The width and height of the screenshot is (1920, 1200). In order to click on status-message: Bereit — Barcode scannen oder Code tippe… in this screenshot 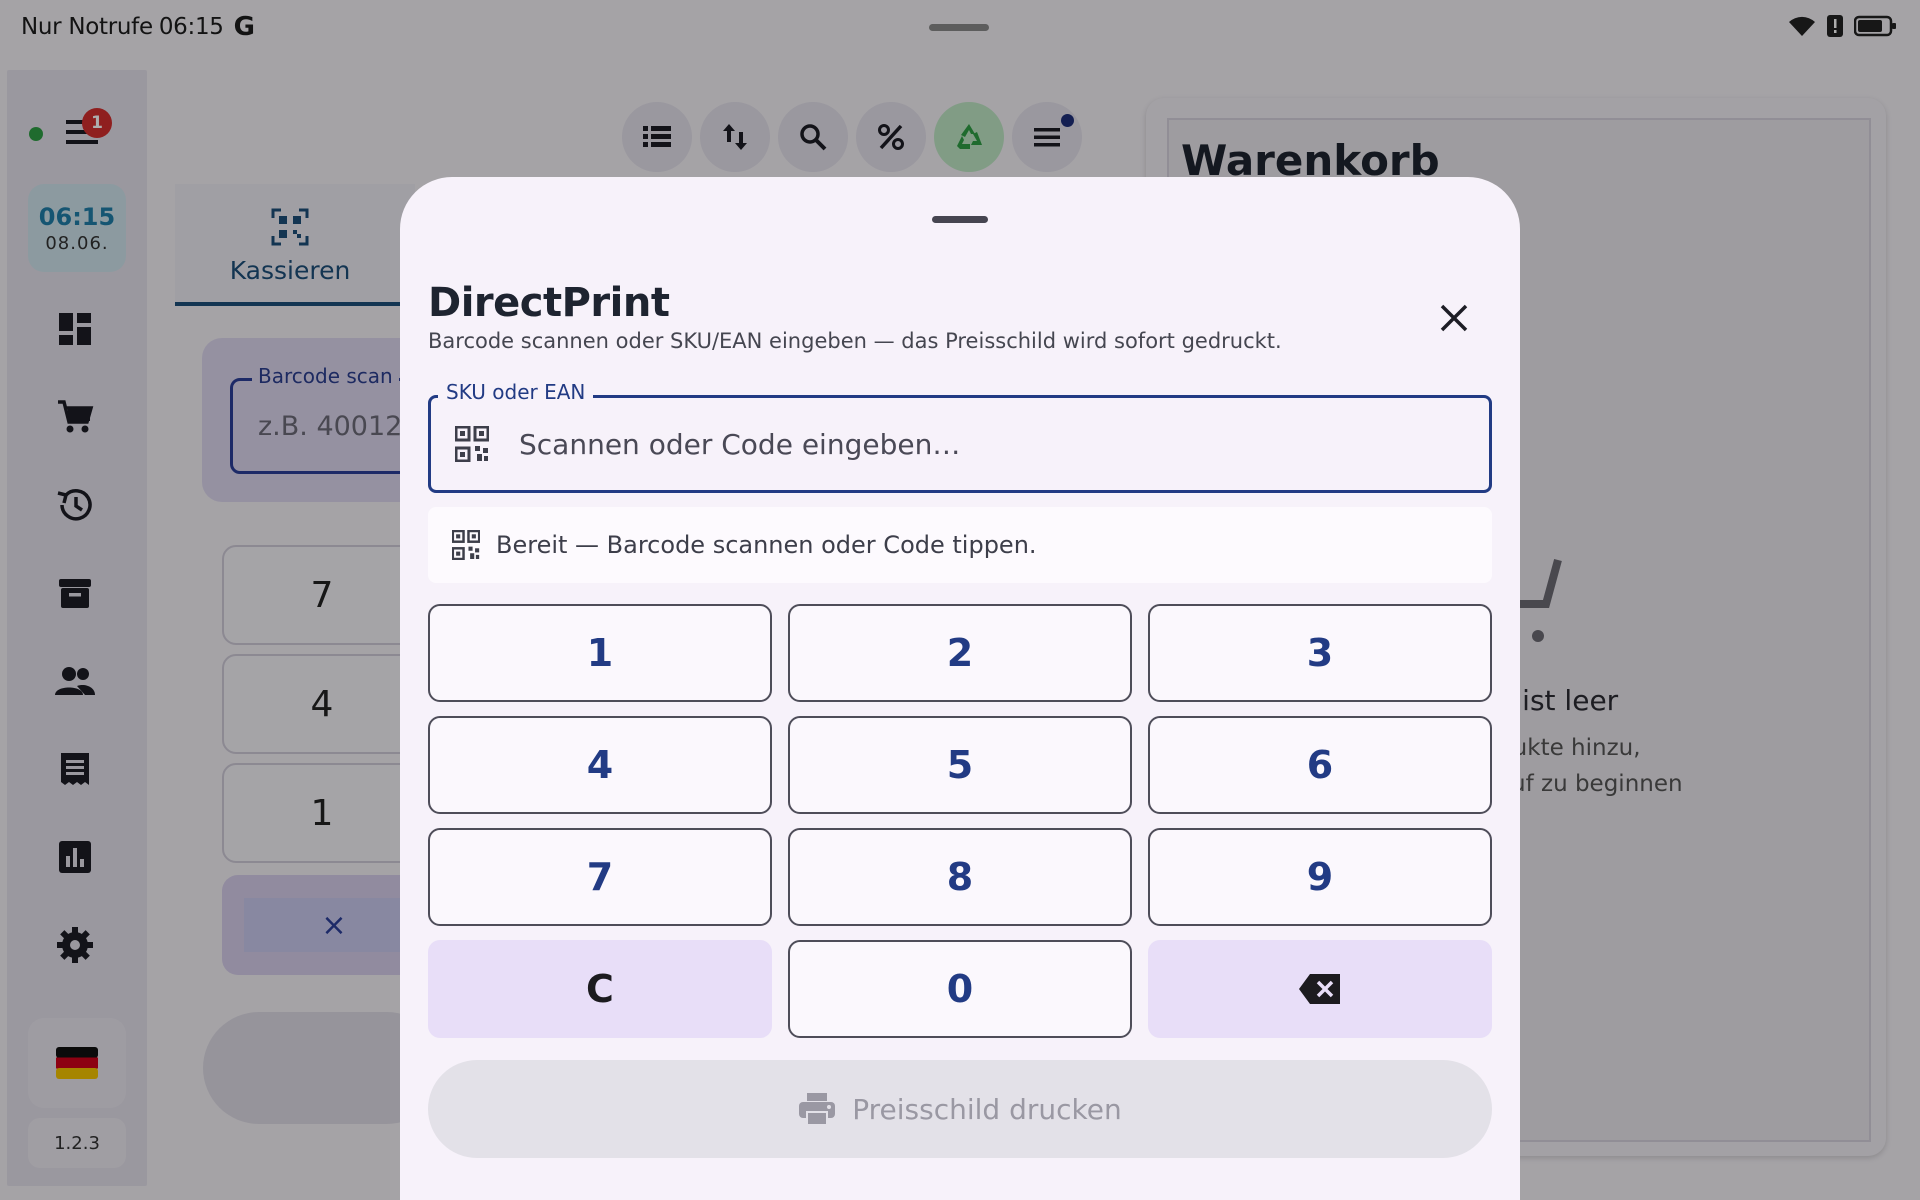, I will do `click(960, 545)`.